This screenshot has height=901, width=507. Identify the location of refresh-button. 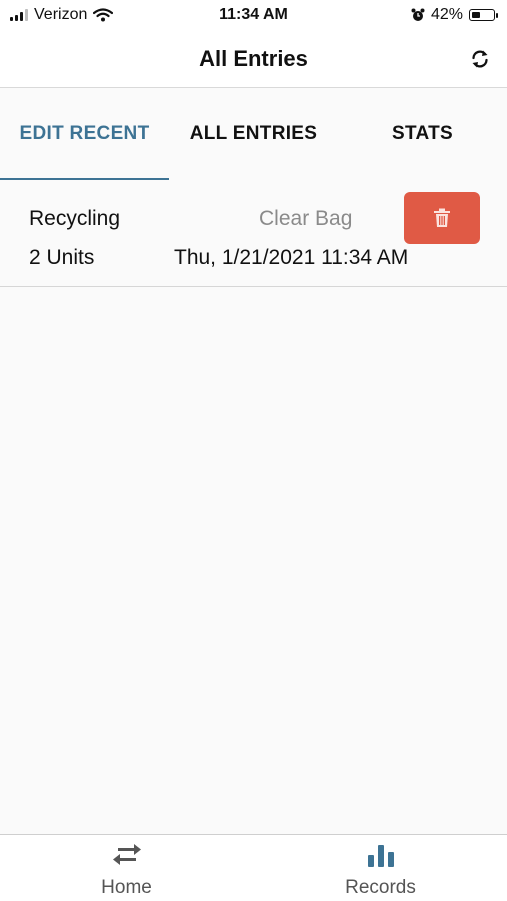
(480, 59).